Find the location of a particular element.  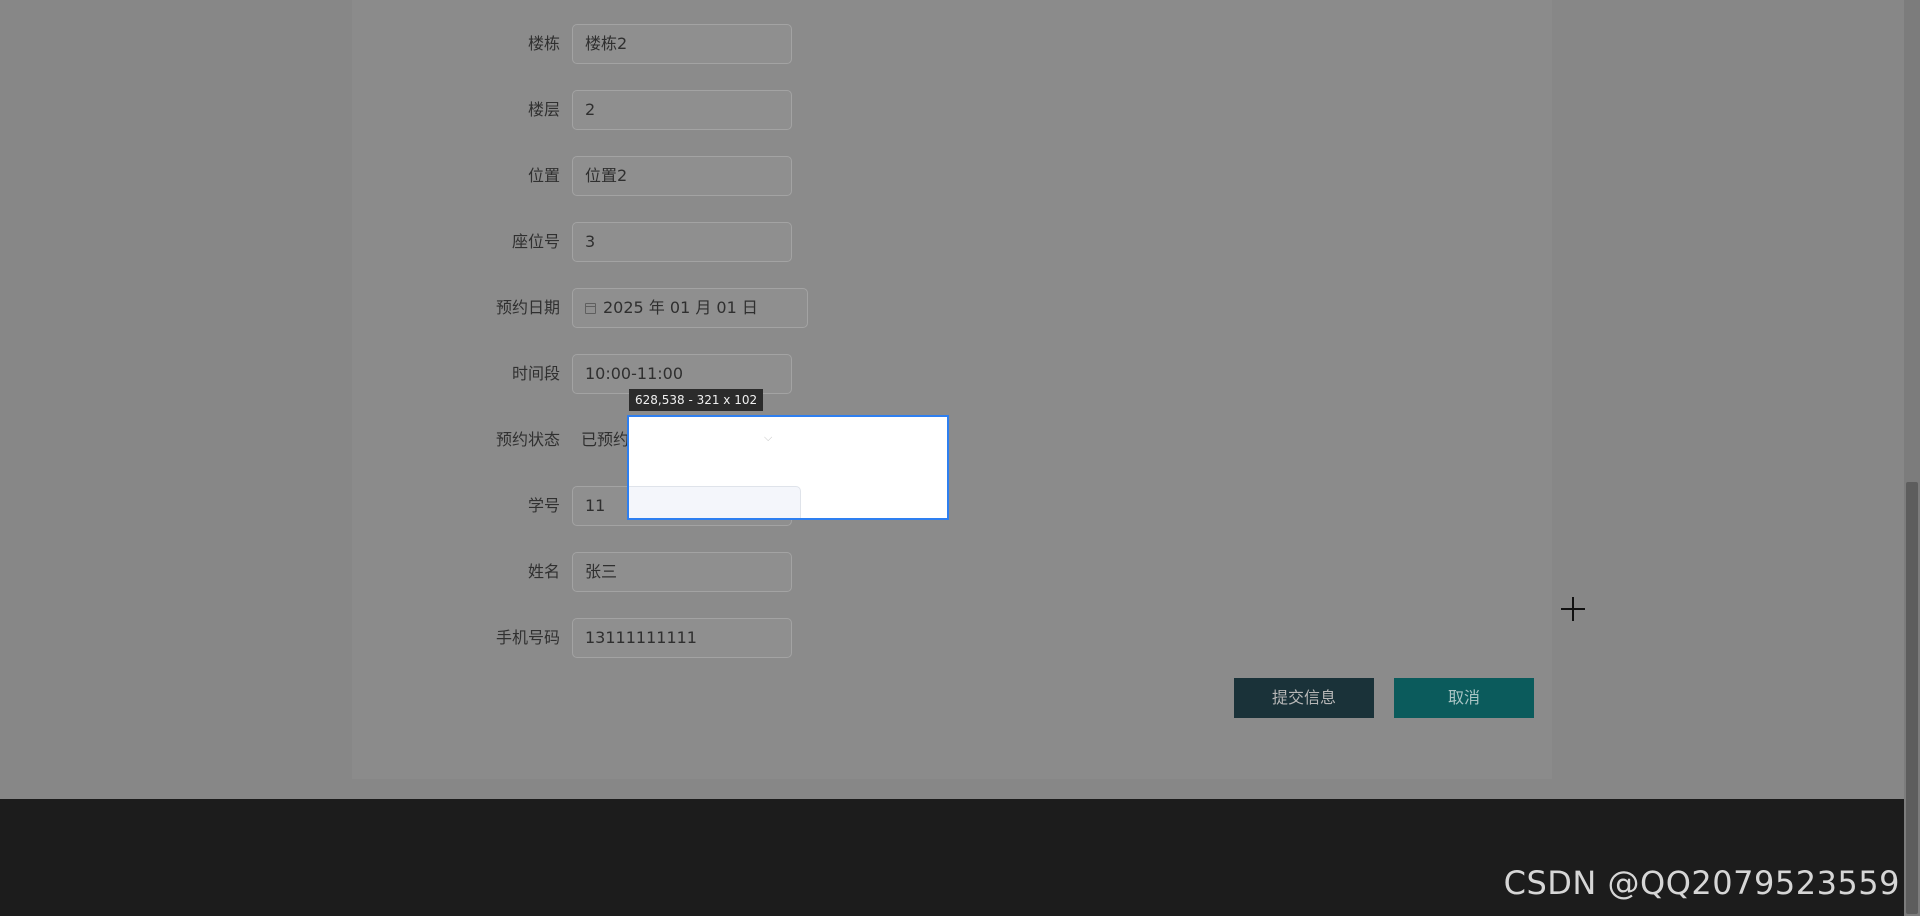

location-label: 位置 is located at coordinates (543, 175).